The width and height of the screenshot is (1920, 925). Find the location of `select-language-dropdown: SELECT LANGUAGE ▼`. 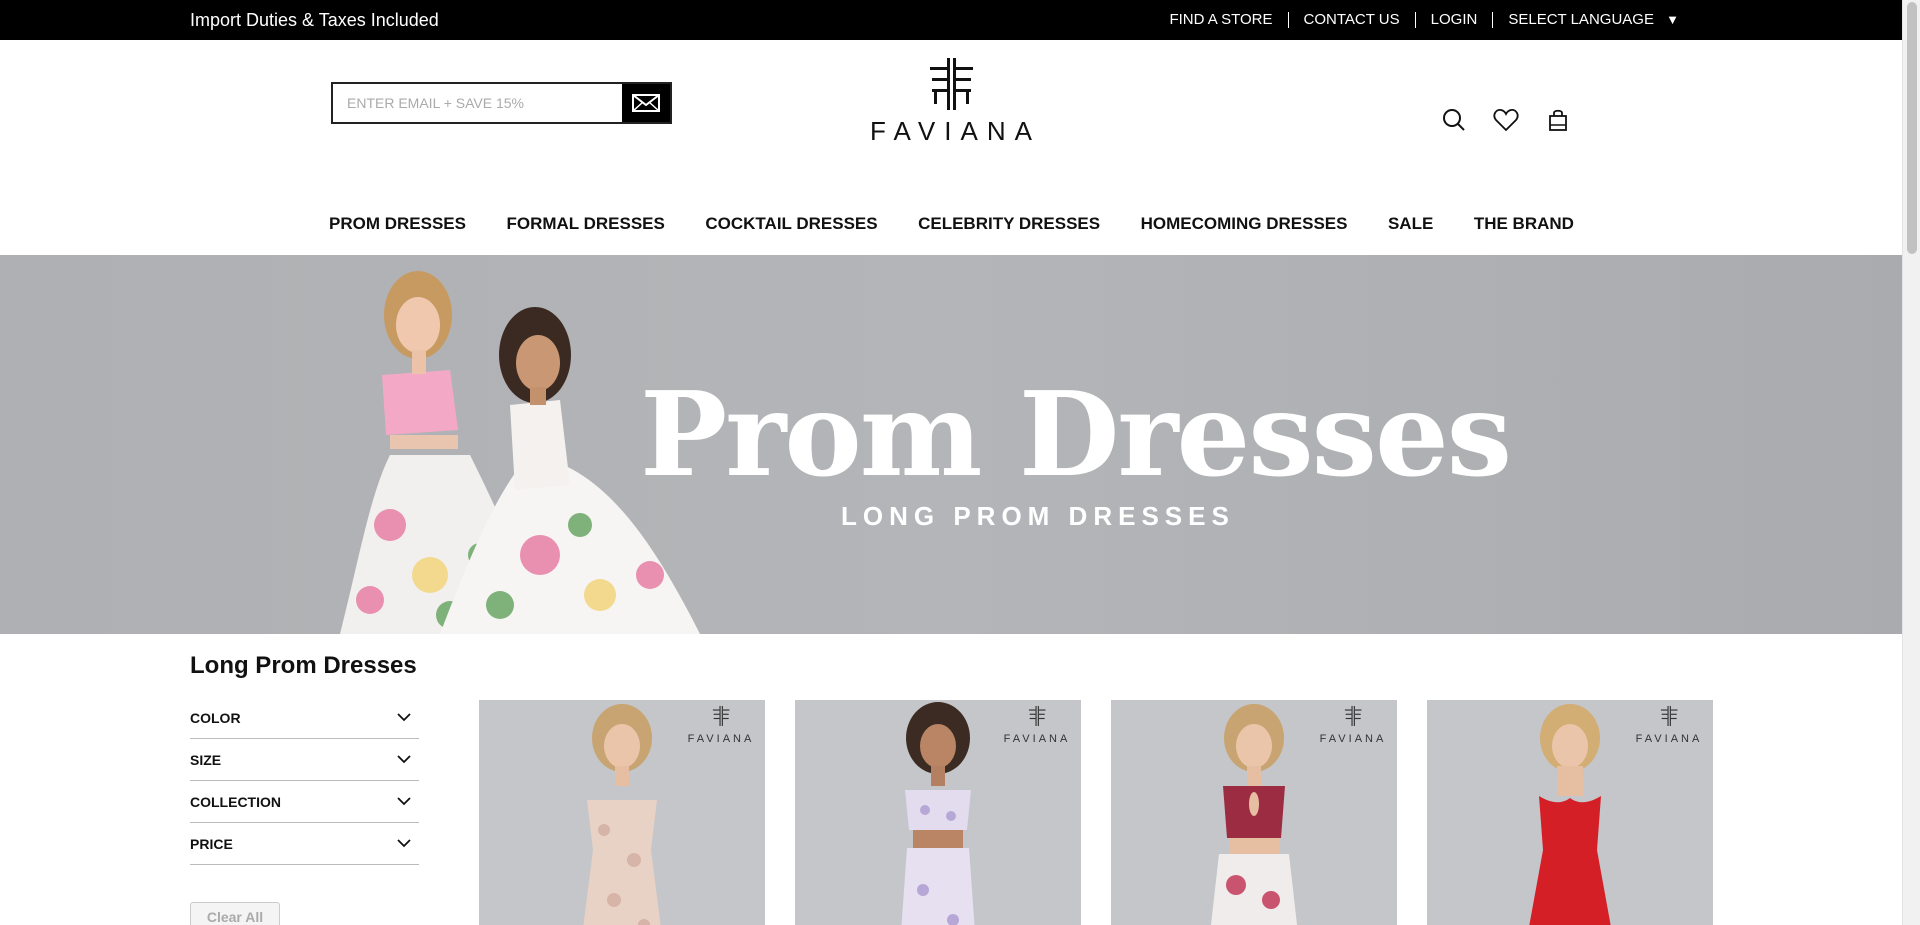

select-language-dropdown: SELECT LANGUAGE ▼ is located at coordinates (1593, 20).